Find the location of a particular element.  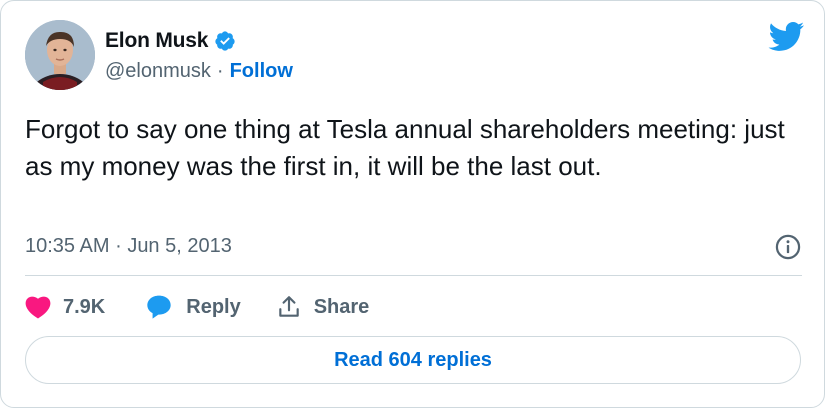

tweet-timestamp: 10:35 AM · Jun 5, 2013 is located at coordinates (128, 246).